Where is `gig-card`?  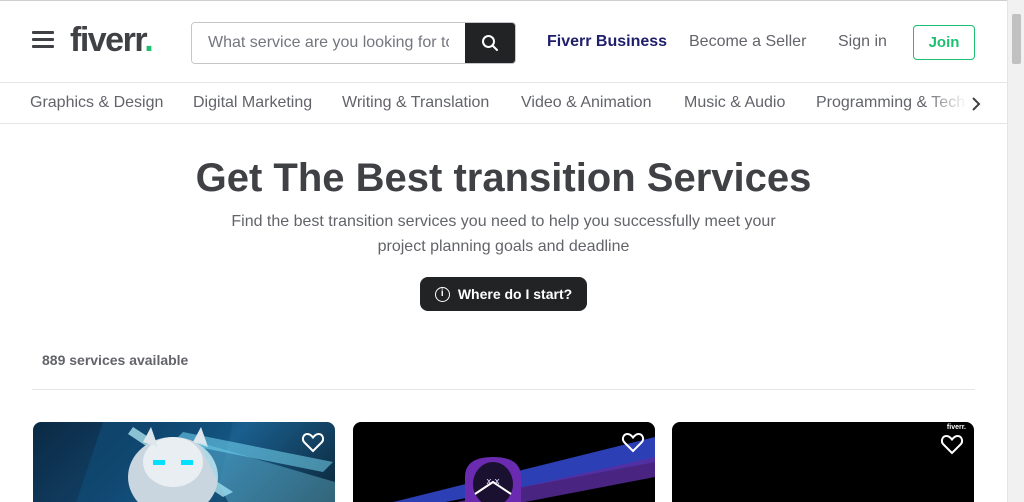
gig-card is located at coordinates (184, 462).